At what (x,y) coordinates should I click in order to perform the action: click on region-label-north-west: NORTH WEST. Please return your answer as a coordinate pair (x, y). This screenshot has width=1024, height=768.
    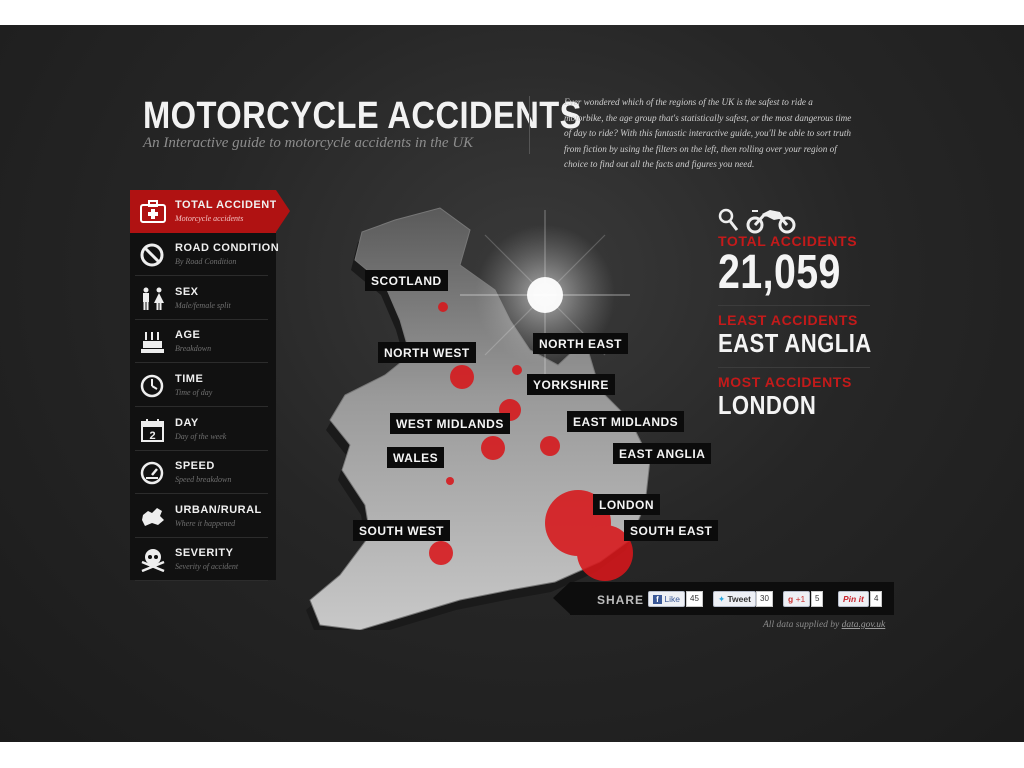
    Looking at the image, I should click on (427, 352).